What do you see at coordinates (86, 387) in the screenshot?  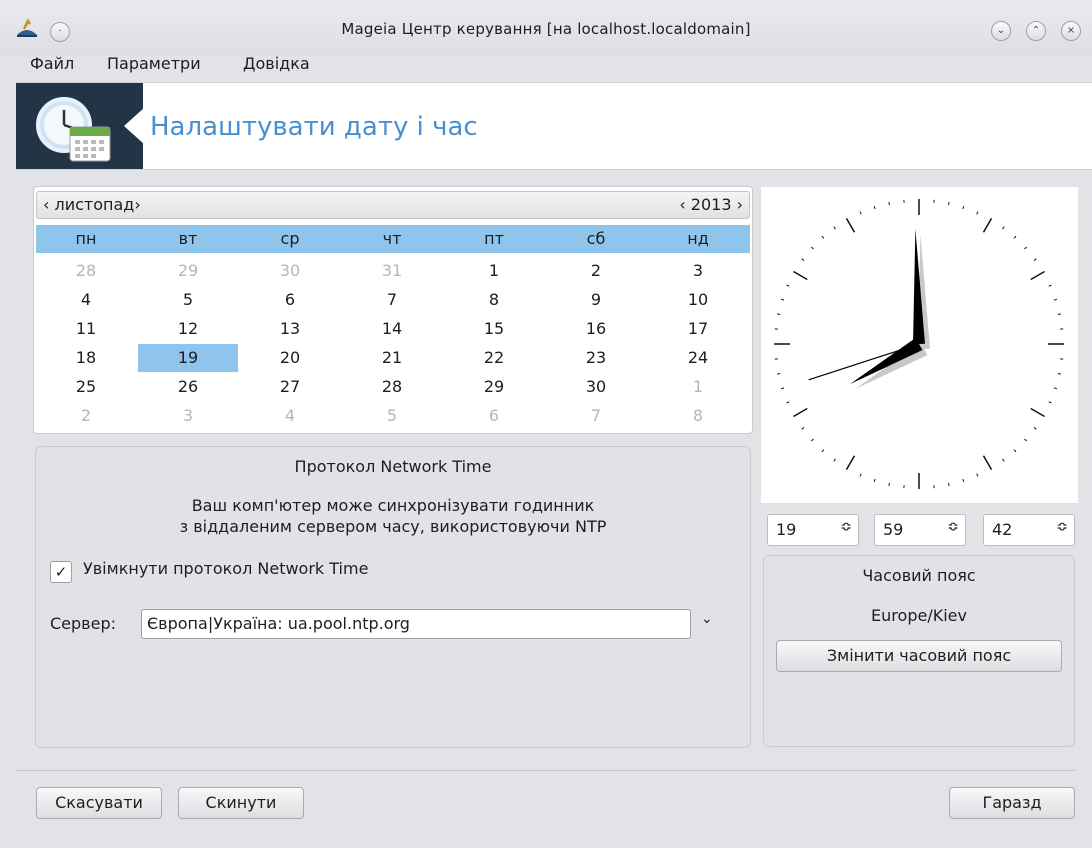 I see `calendar-day: 25` at bounding box center [86, 387].